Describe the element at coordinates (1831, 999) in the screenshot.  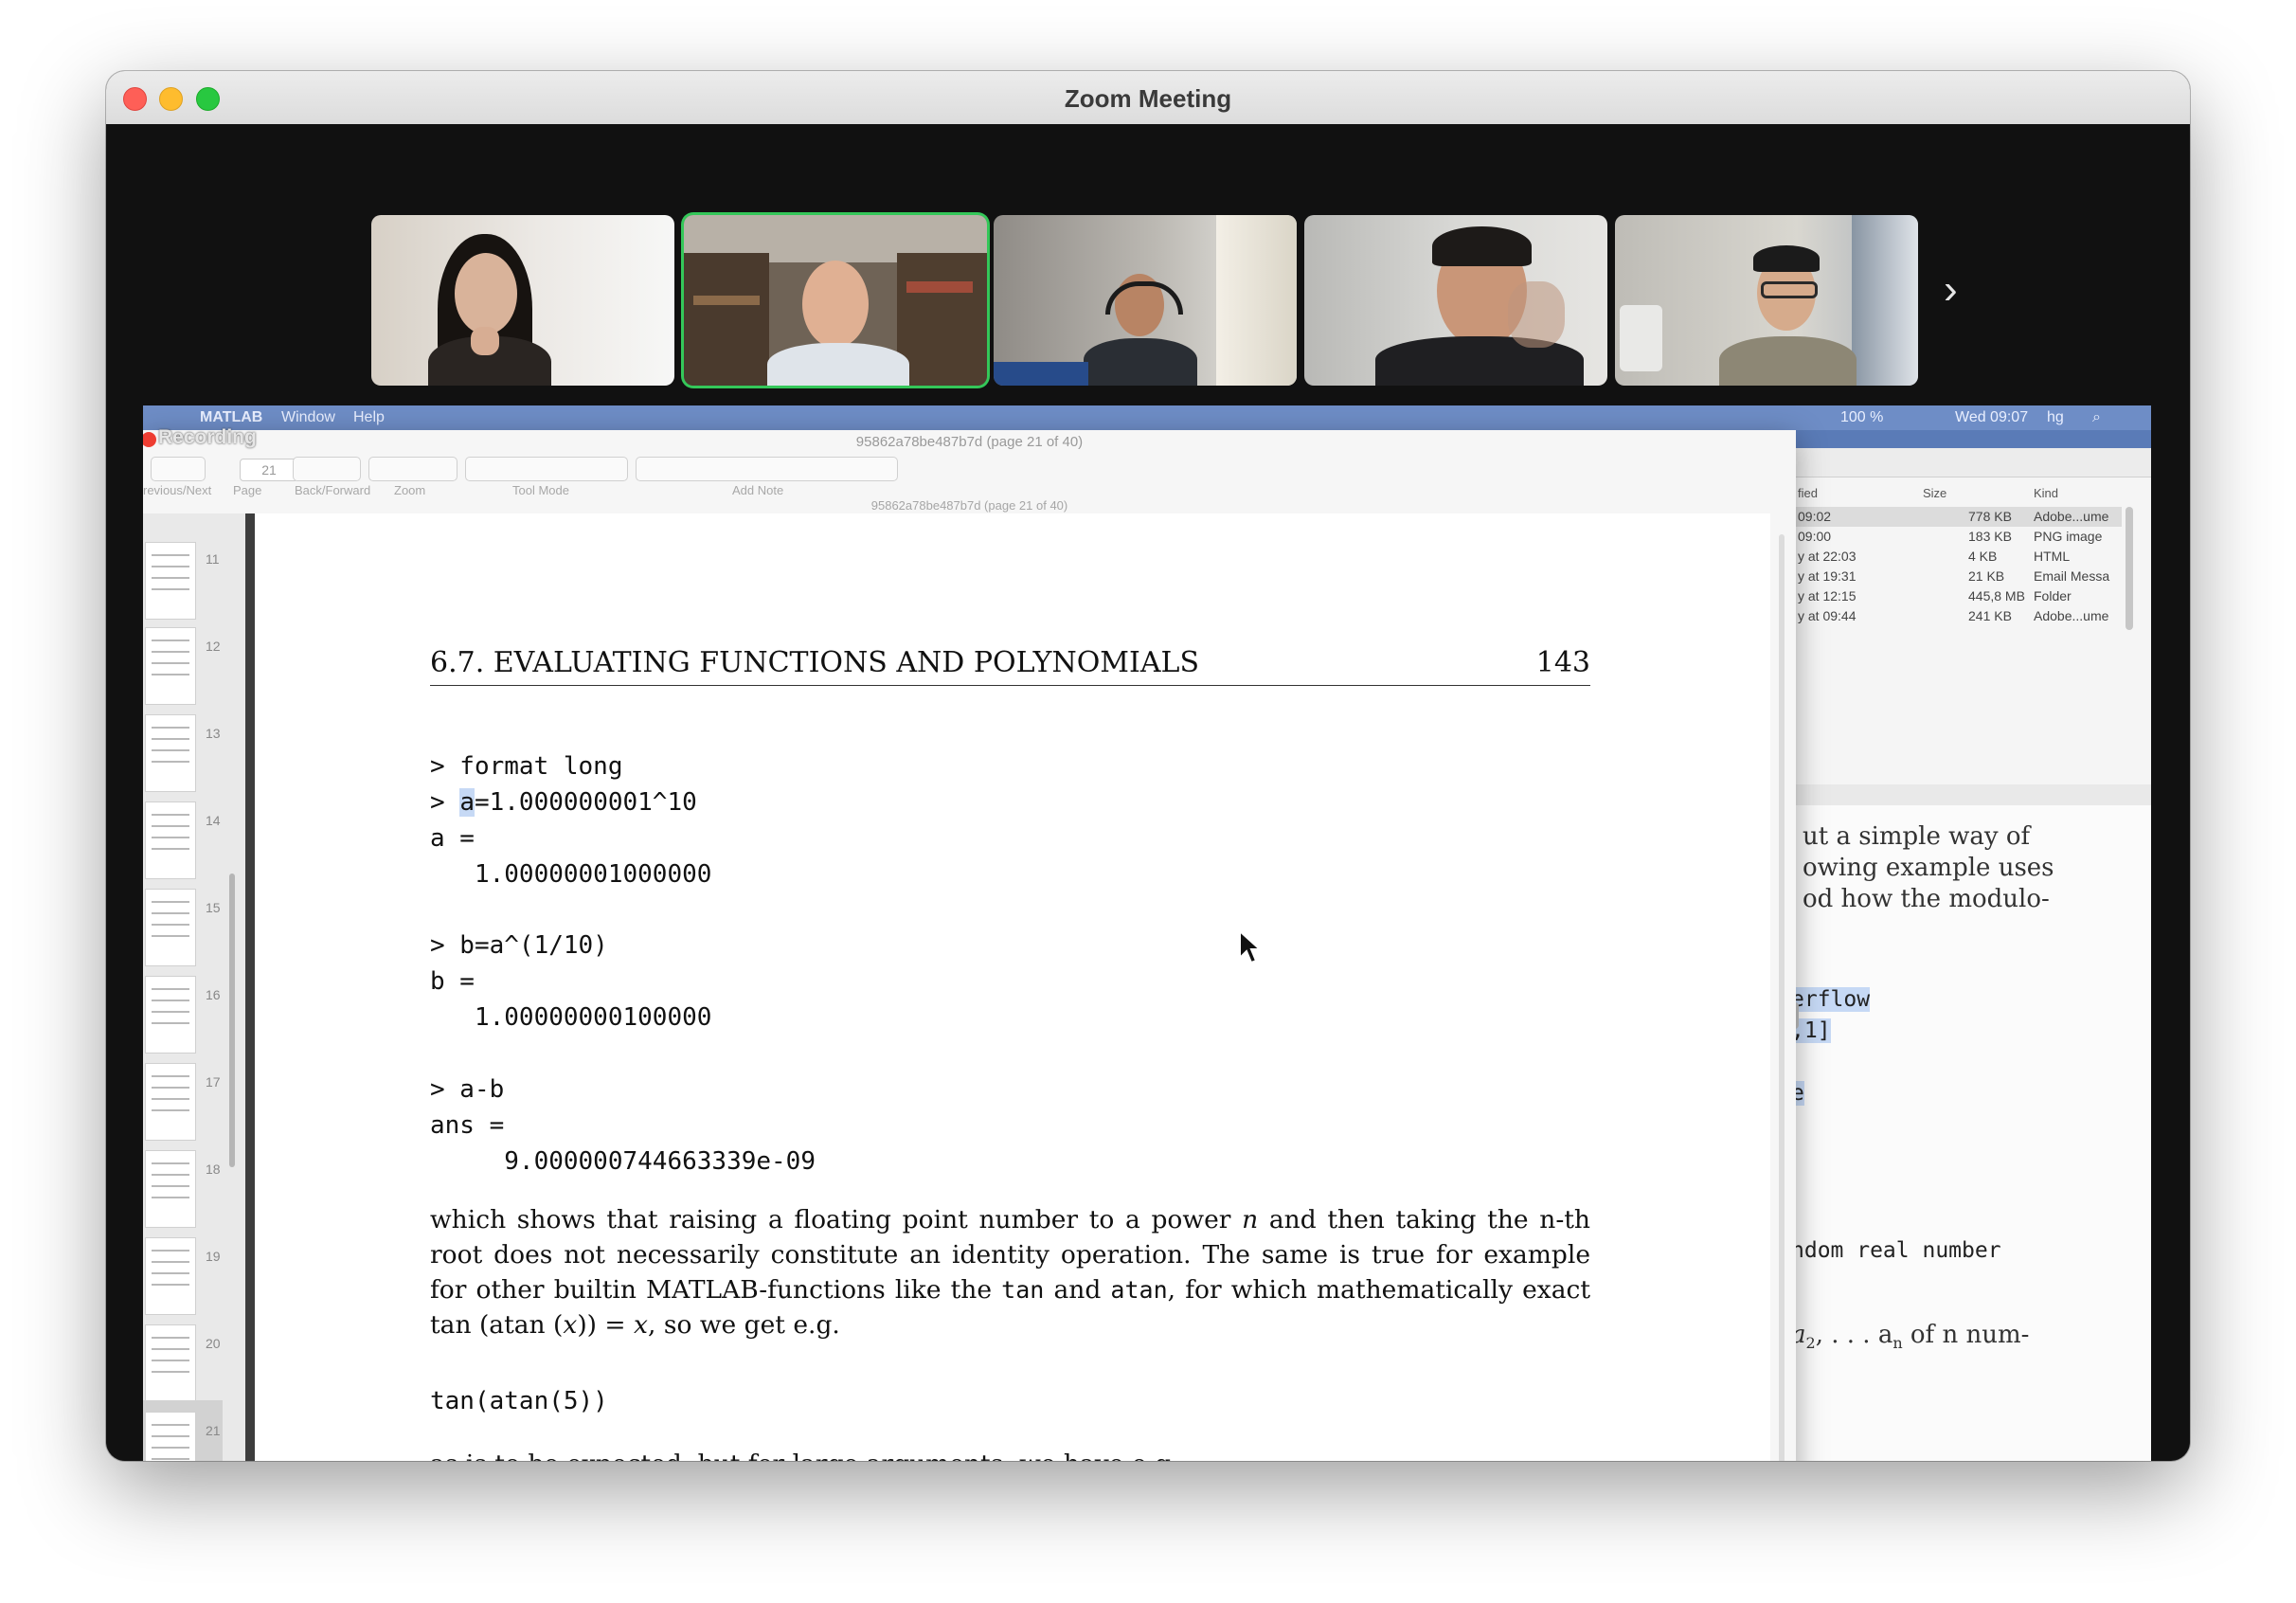
I see `doc-code-fragment: erflow` at that location.